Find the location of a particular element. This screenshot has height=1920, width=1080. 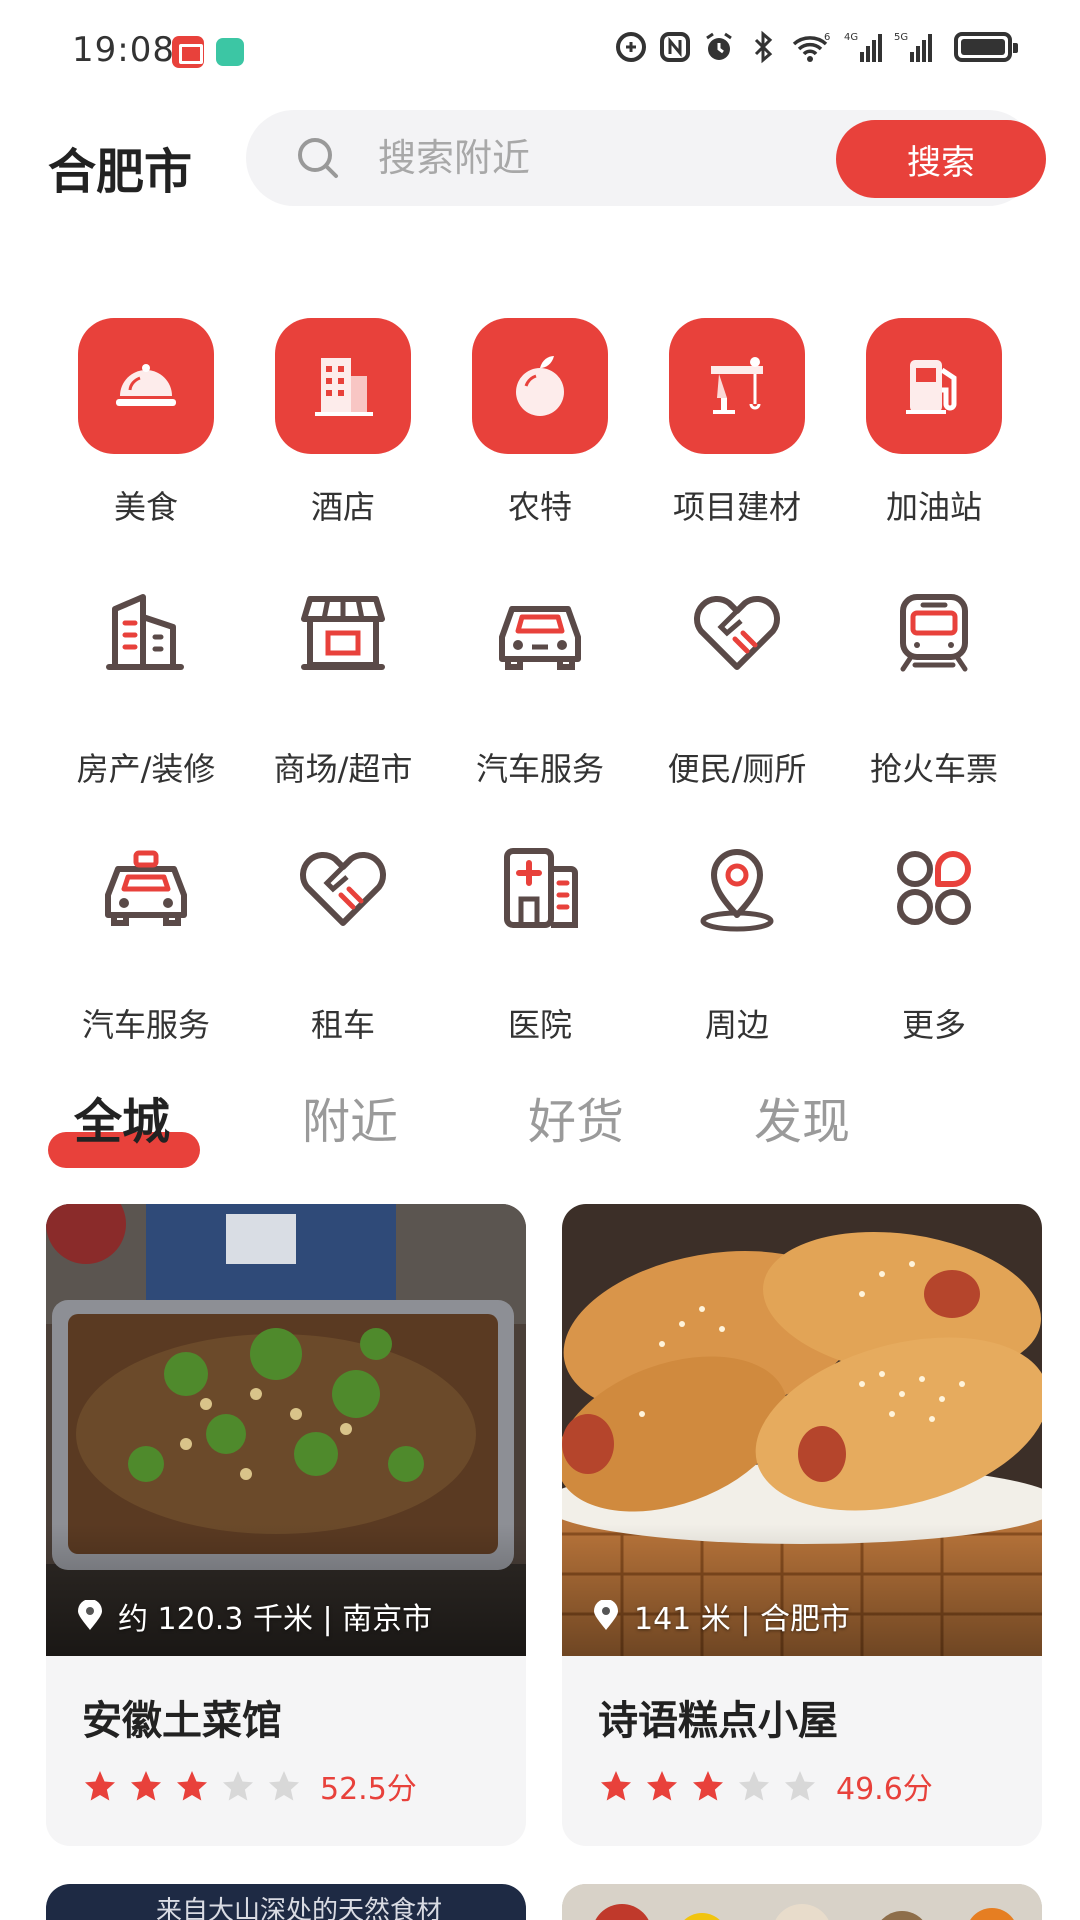

search-bar: 搜索 is located at coordinates (646, 158).